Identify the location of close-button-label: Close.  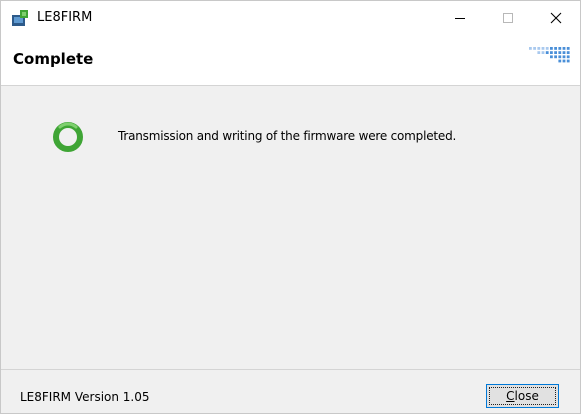
(522, 396).